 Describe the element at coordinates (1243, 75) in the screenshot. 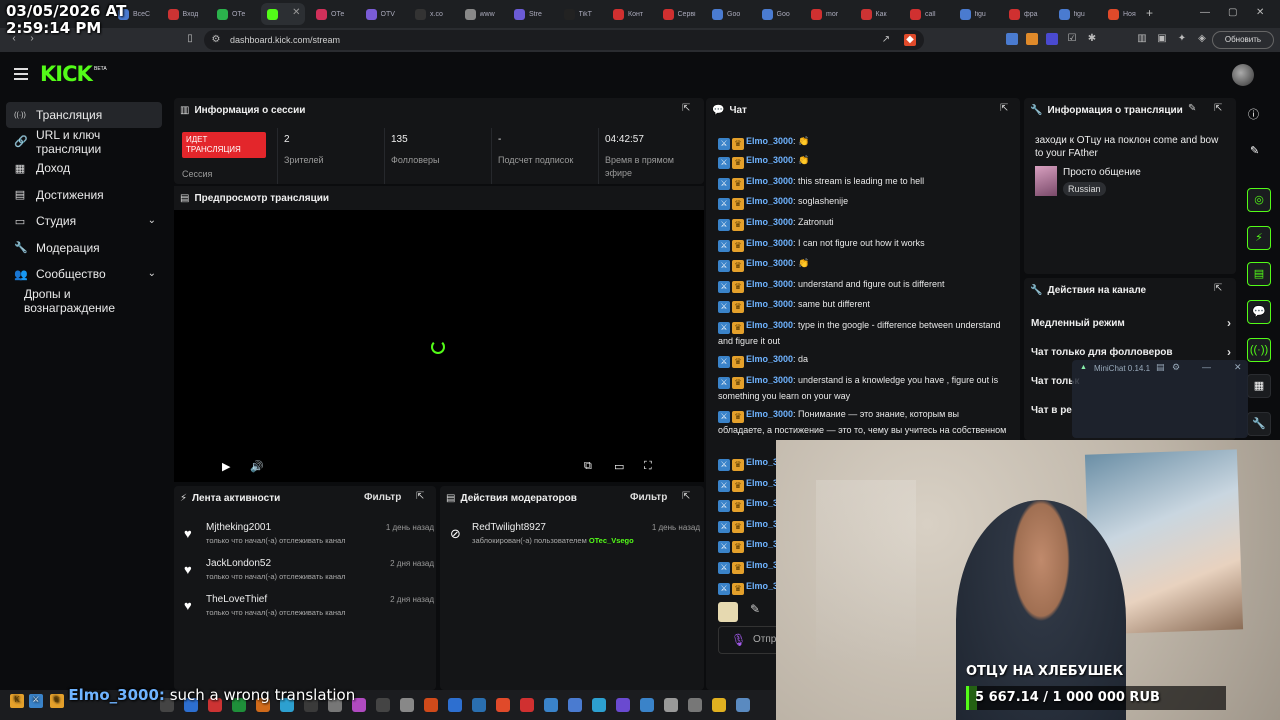

I see `user-avatar` at that location.